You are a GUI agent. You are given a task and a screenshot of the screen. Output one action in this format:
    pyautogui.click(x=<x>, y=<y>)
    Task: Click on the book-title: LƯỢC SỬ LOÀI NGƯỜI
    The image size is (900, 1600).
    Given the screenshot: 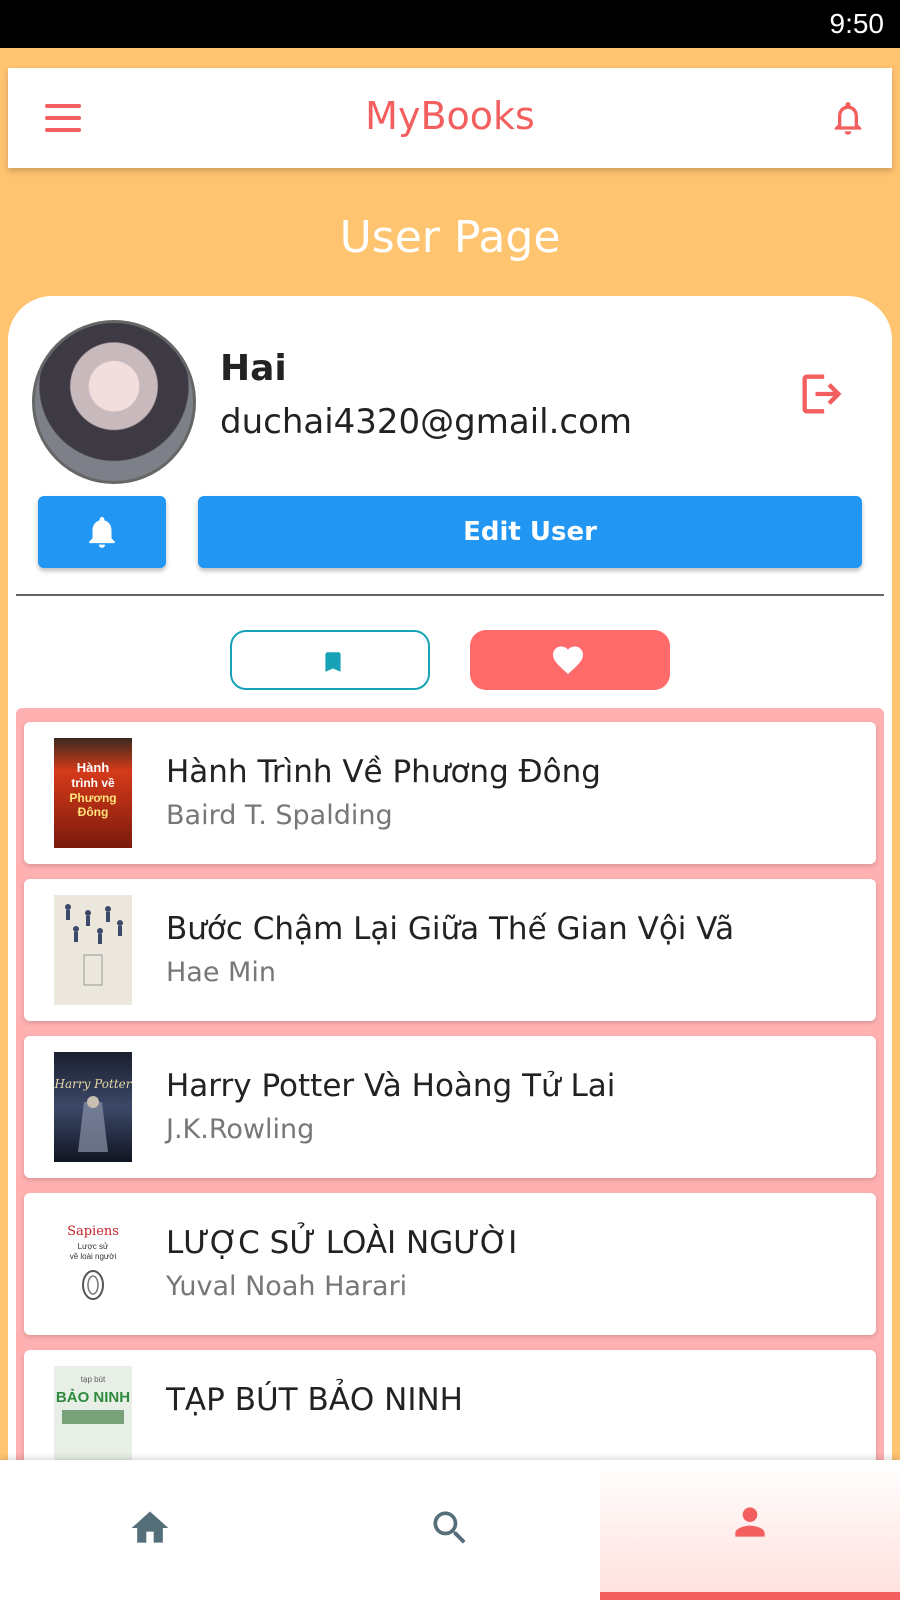 What is the action you would take?
    pyautogui.click(x=342, y=1243)
    